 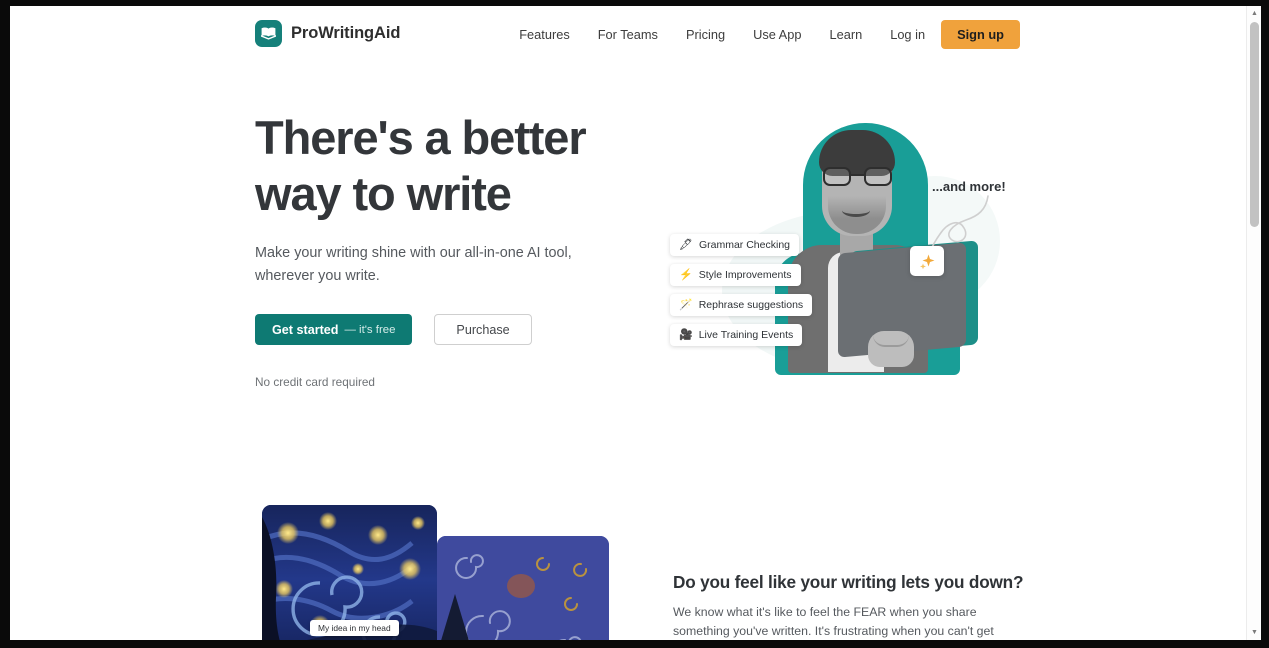 I want to click on starry-night-image: My idea in my head, so click(x=349, y=572).